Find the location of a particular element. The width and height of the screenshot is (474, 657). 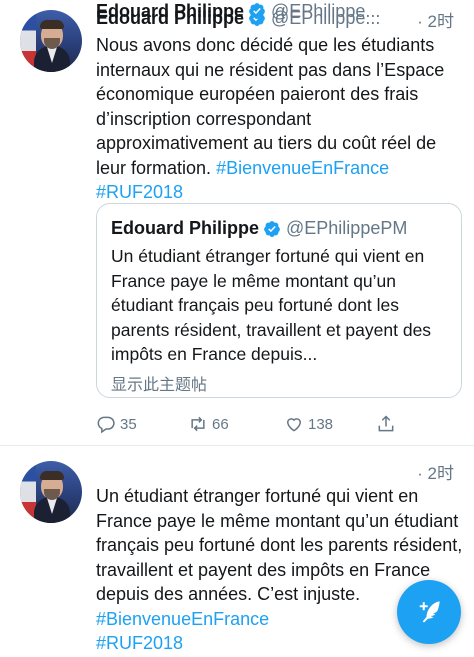

share-button is located at coordinates (388, 424).